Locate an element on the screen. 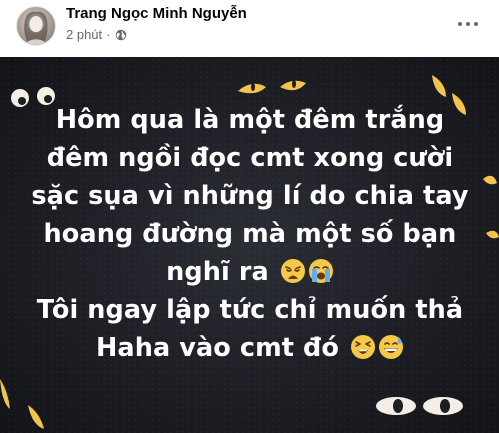 The width and height of the screenshot is (499, 433). more-options-button is located at coordinates (468, 24).